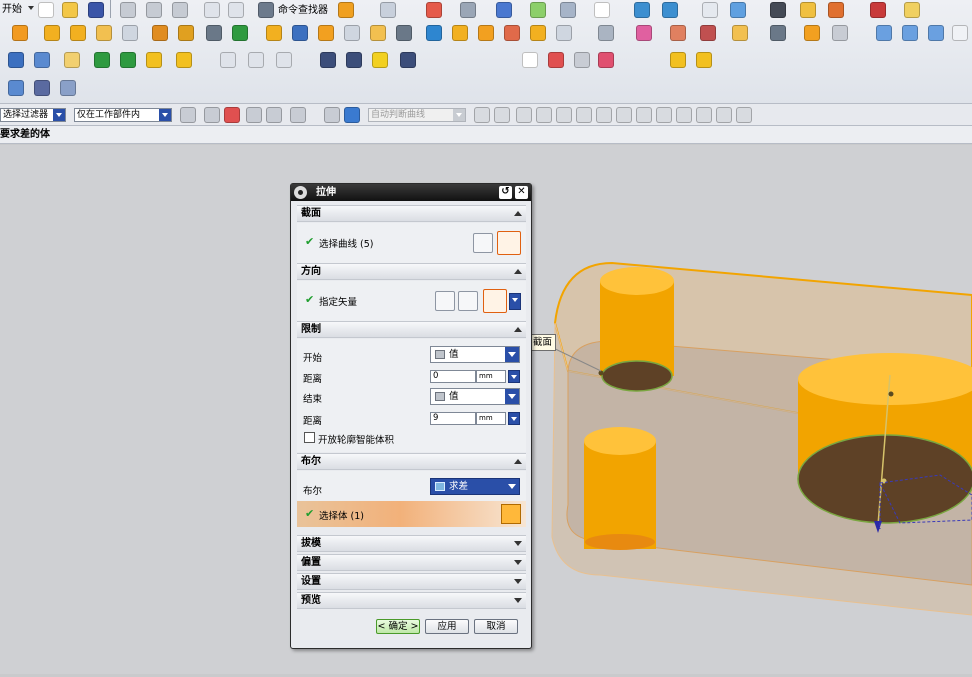 This screenshot has height=677, width=972. I want to click on body-filter-icon, so click(332, 115).